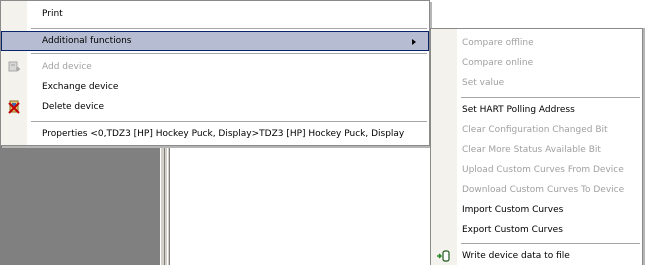 The image size is (645, 265). Describe the element at coordinates (87, 41) in the screenshot. I see `menu-item-label: Additional functions` at that location.